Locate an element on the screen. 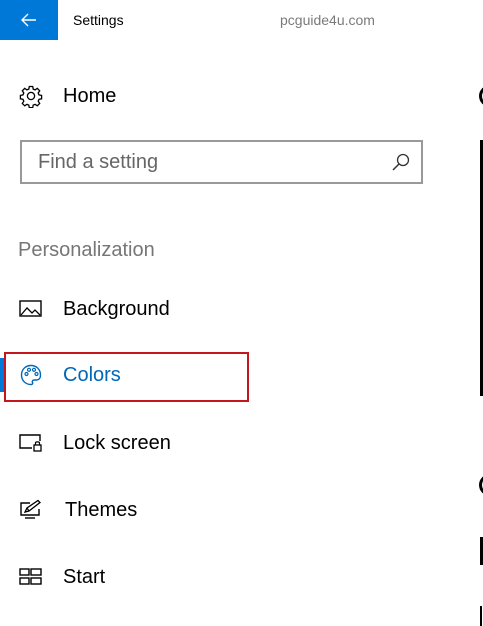 The image size is (483, 626). watermark-text: pcguide4u.com is located at coordinates (327, 20).